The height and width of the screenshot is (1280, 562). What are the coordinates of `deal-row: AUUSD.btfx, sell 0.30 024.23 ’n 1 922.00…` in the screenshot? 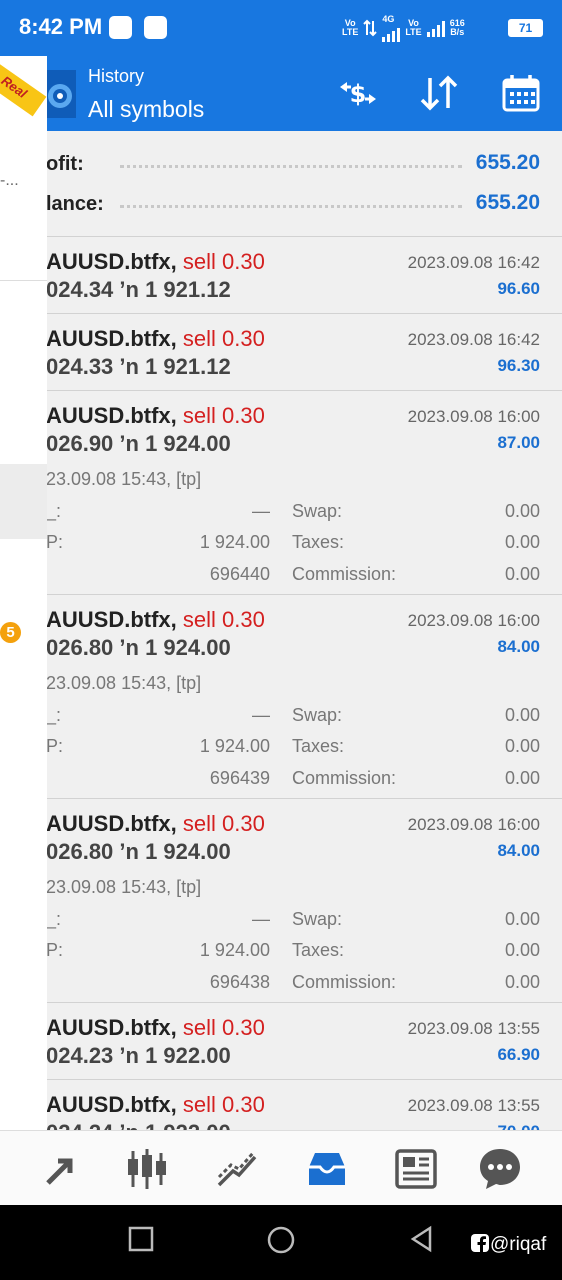 It's located at (281, 1040).